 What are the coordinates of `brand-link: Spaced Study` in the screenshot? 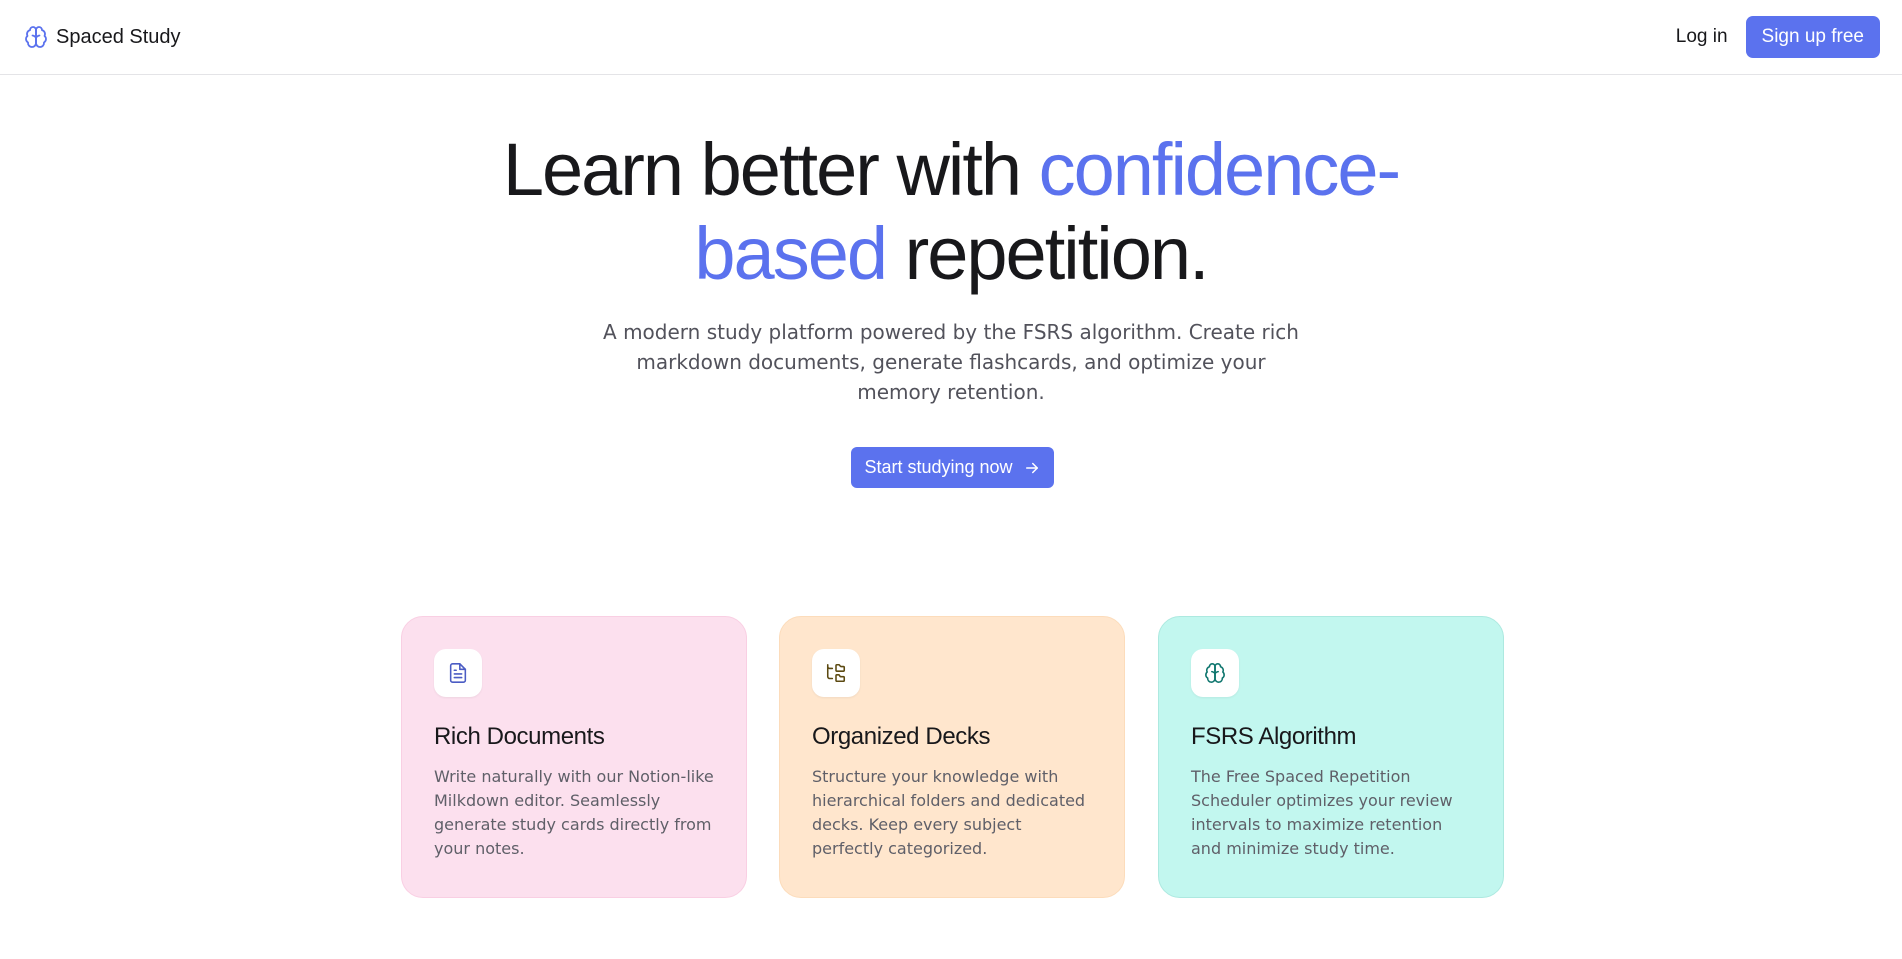 It's located at (102, 37).